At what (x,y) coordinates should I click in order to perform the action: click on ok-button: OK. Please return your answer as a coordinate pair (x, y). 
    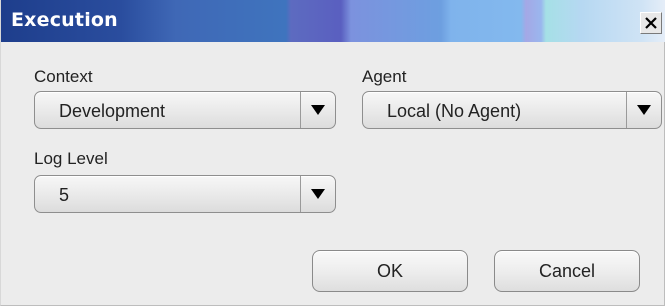
    Looking at the image, I should click on (390, 271).